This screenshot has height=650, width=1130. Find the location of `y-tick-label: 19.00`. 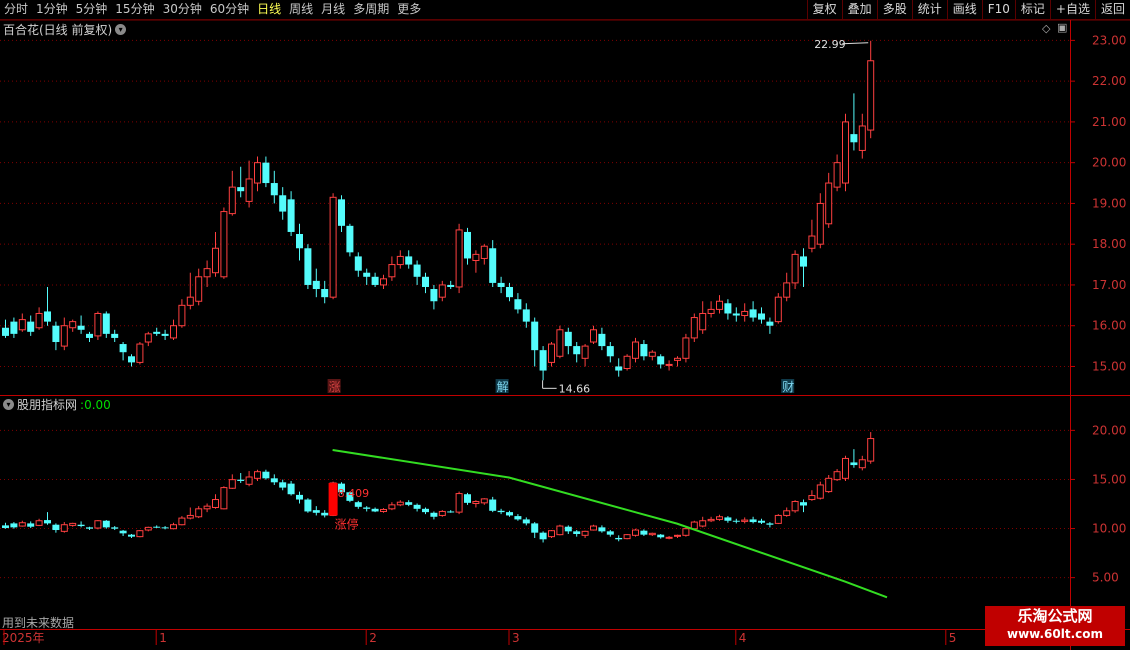

y-tick-label: 19.00 is located at coordinates (1109, 203).